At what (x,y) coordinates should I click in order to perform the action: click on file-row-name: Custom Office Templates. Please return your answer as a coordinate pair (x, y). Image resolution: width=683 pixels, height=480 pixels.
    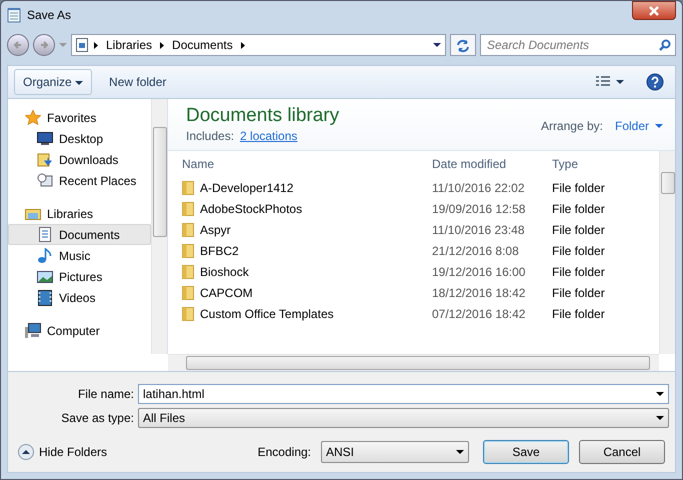
    Looking at the image, I should click on (297, 313).